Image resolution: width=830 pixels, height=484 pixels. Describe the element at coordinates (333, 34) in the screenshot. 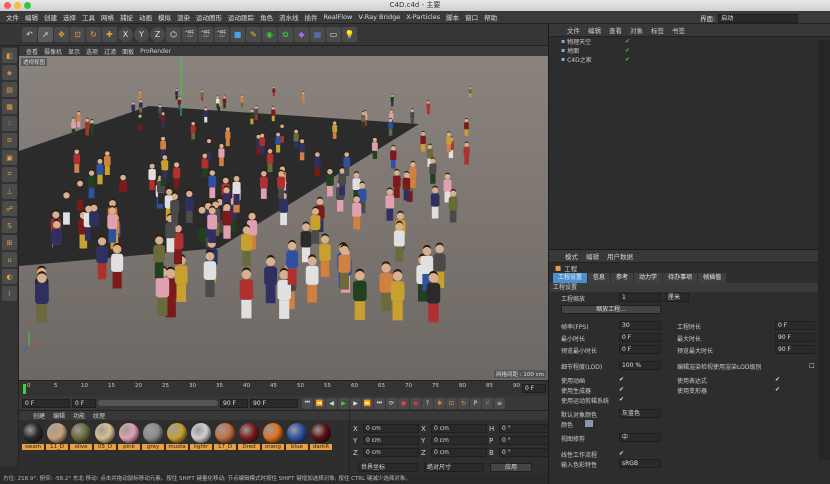

I see `camera-icon: ▭` at that location.